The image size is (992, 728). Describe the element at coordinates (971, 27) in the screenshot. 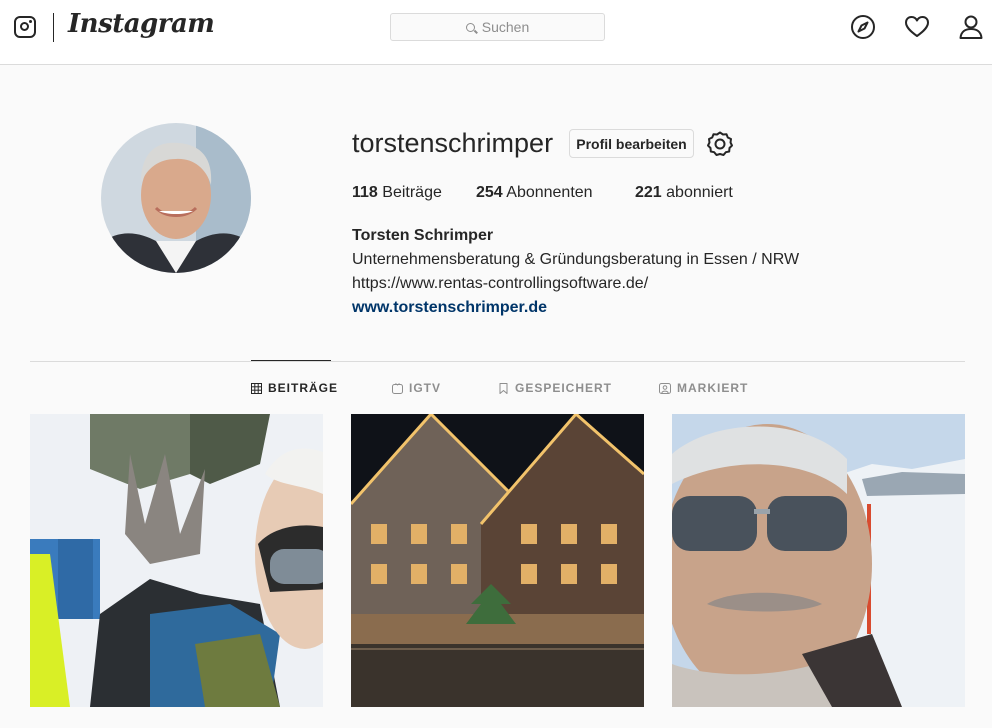

I see `profile-icon` at that location.